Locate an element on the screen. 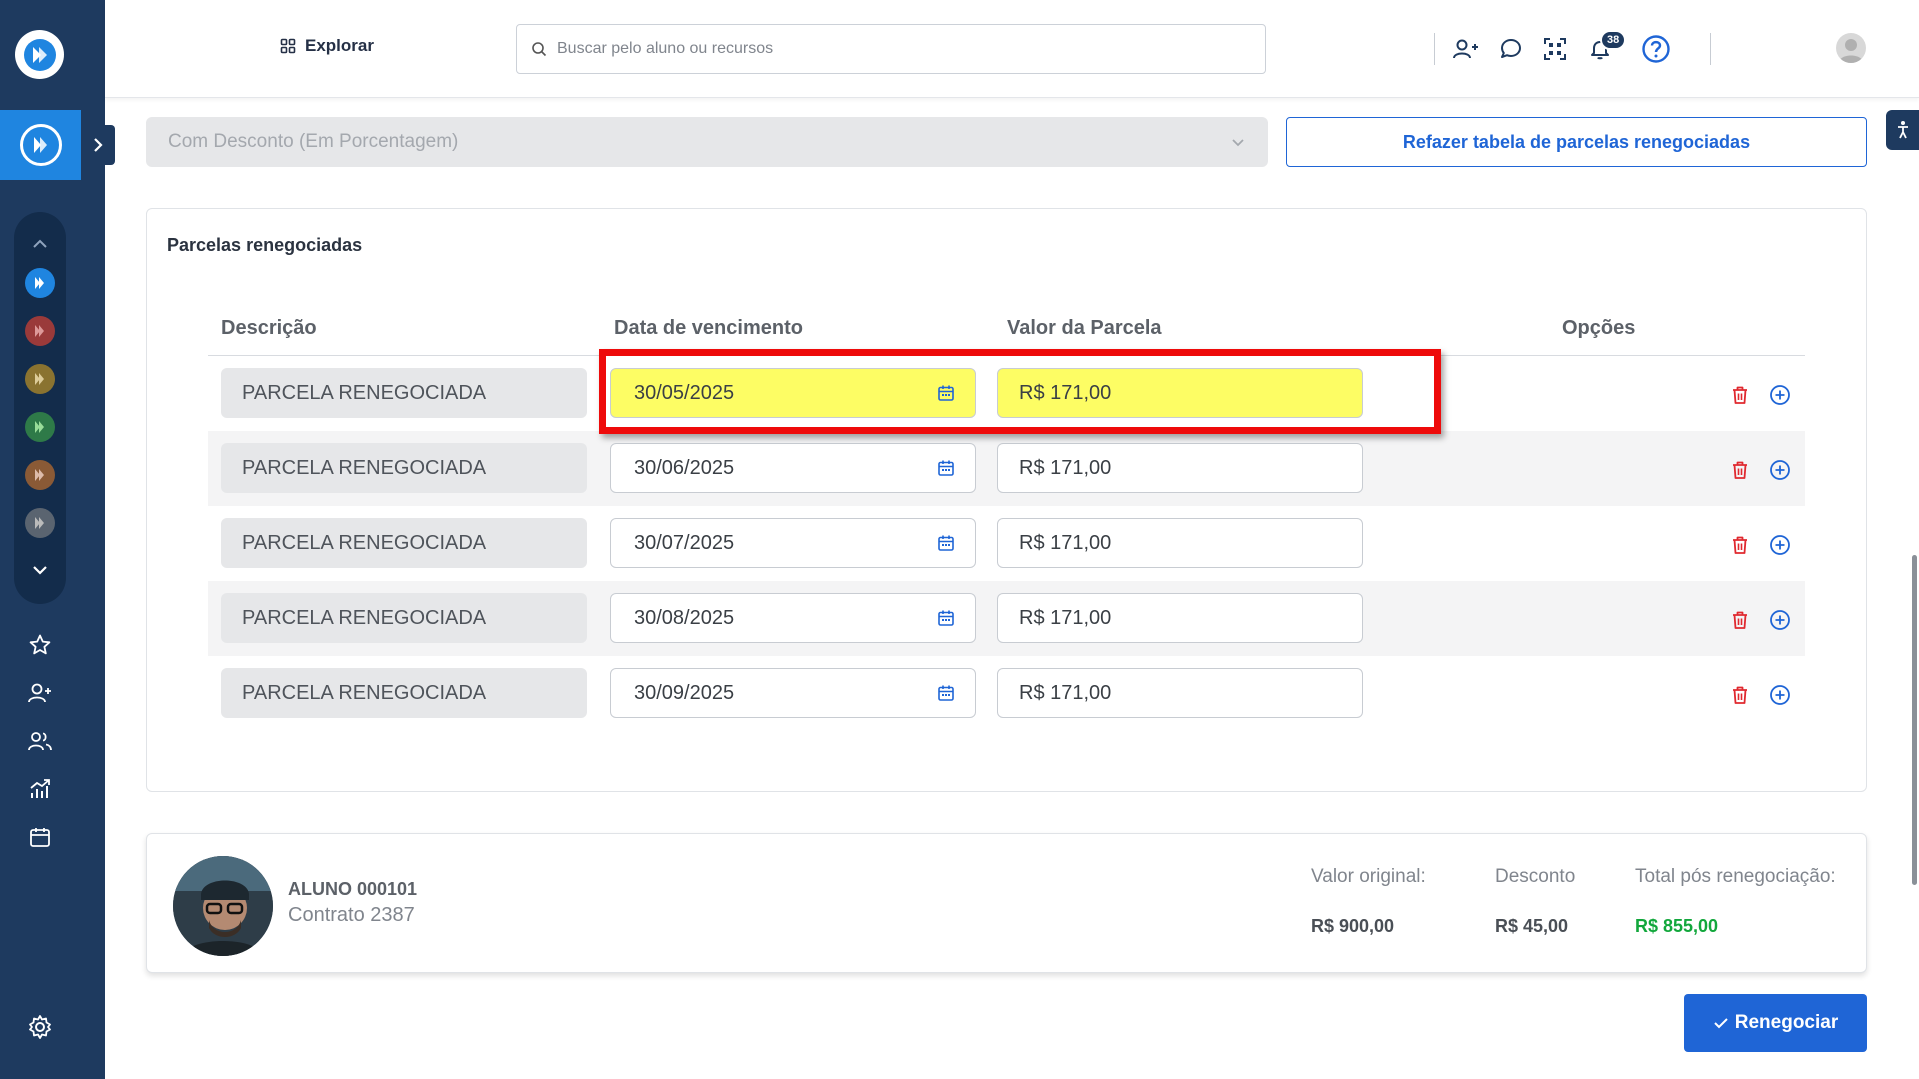  contract-number: Contrato 2387 is located at coordinates (351, 915).